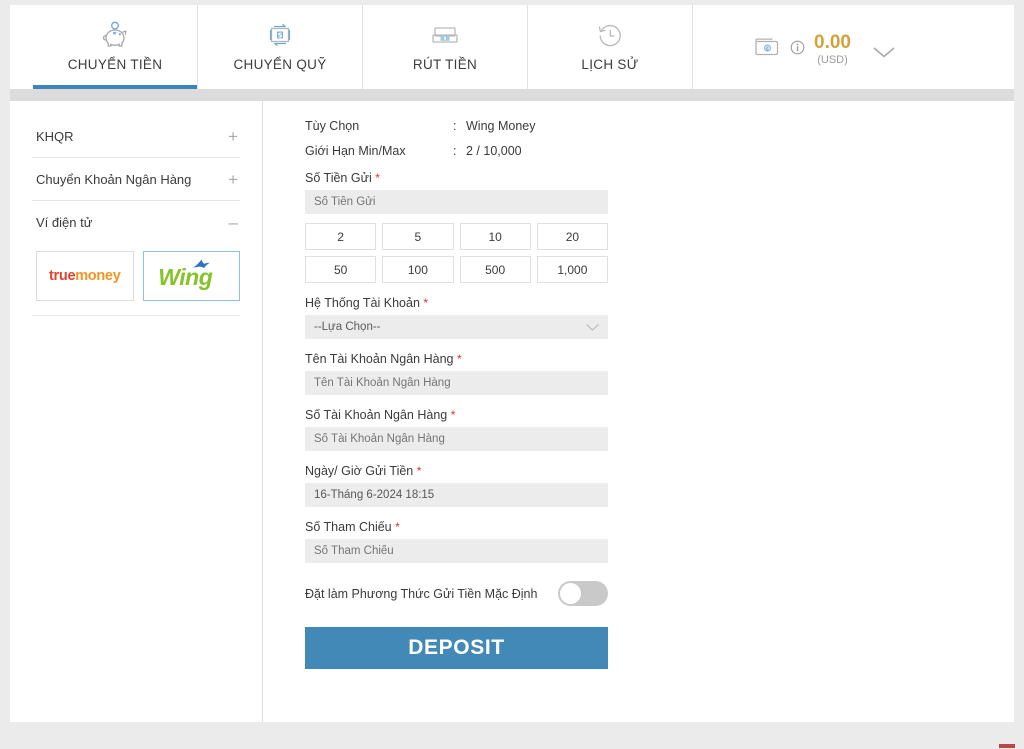  I want to click on tab-label: CHUYỂN TIỀN, so click(115, 64).